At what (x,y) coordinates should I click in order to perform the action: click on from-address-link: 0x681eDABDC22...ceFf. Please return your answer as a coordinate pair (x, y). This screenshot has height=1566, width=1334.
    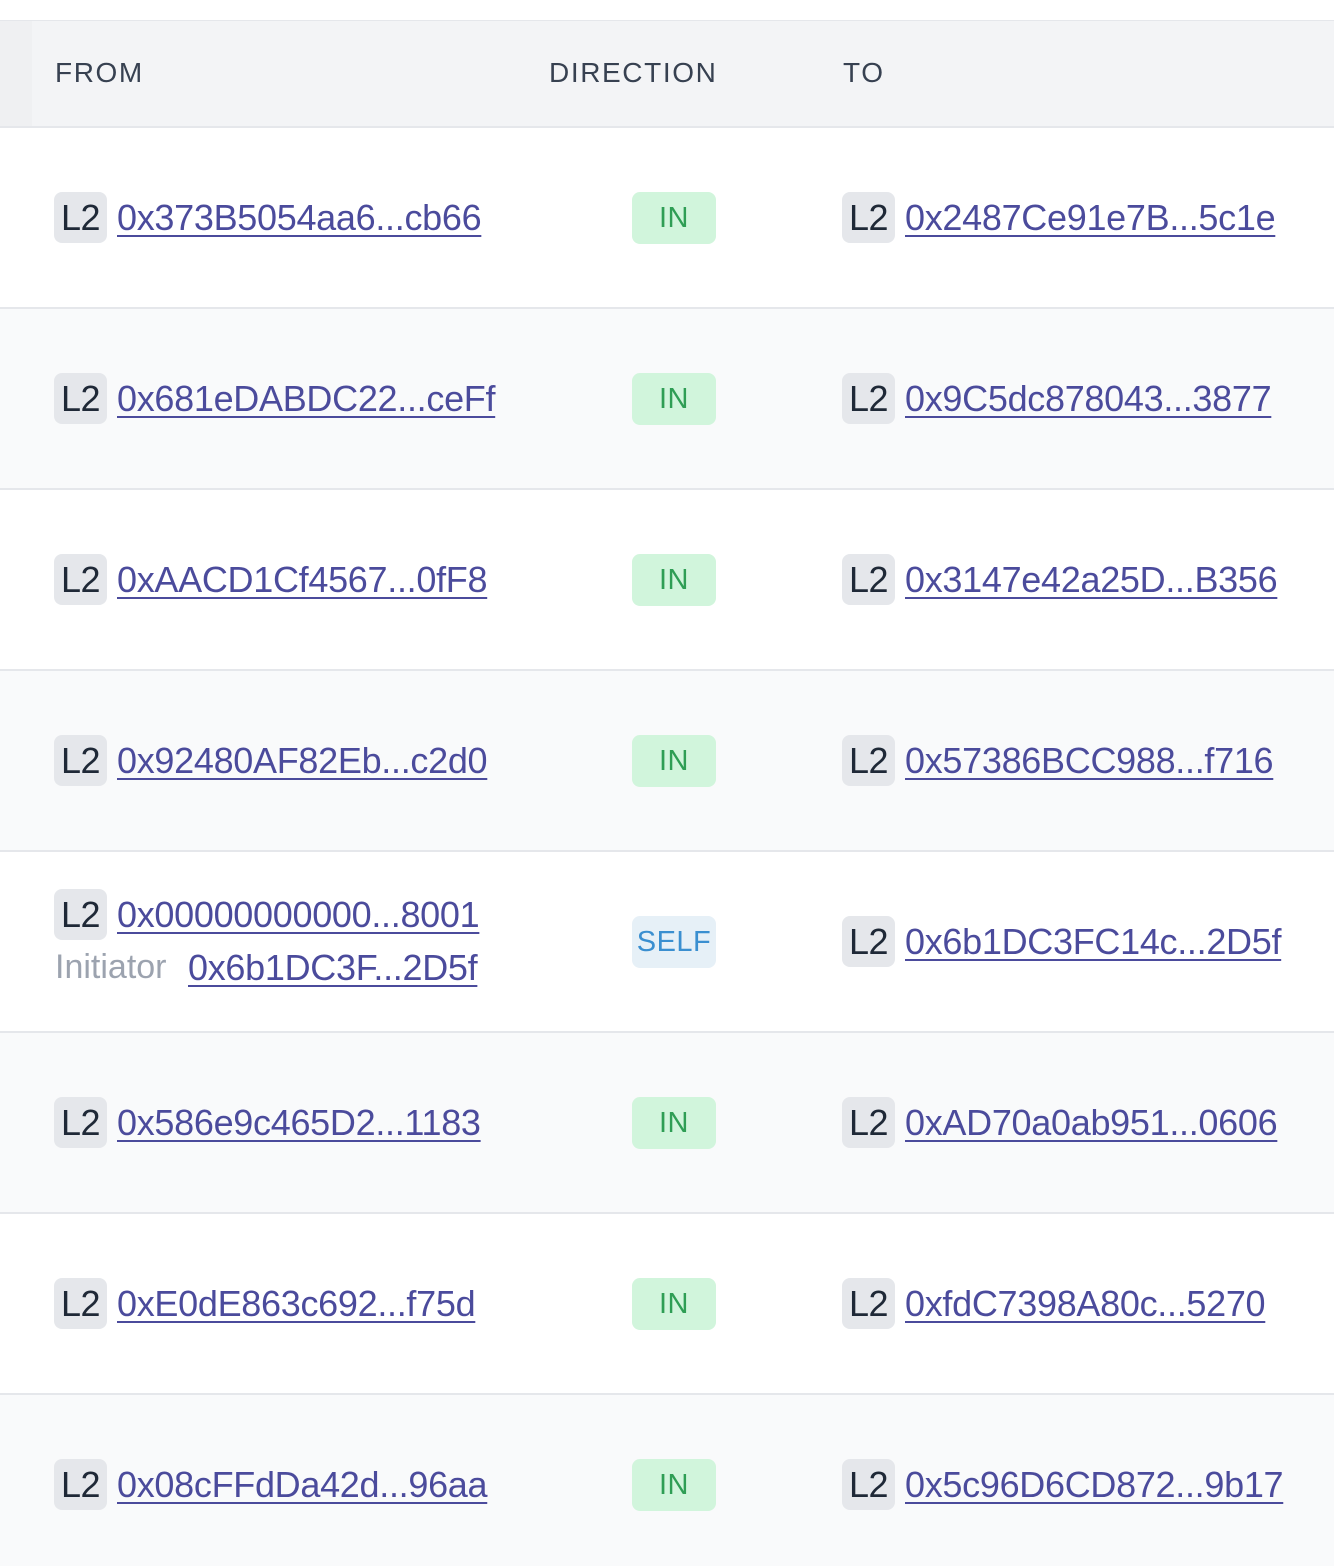
    Looking at the image, I should click on (306, 398).